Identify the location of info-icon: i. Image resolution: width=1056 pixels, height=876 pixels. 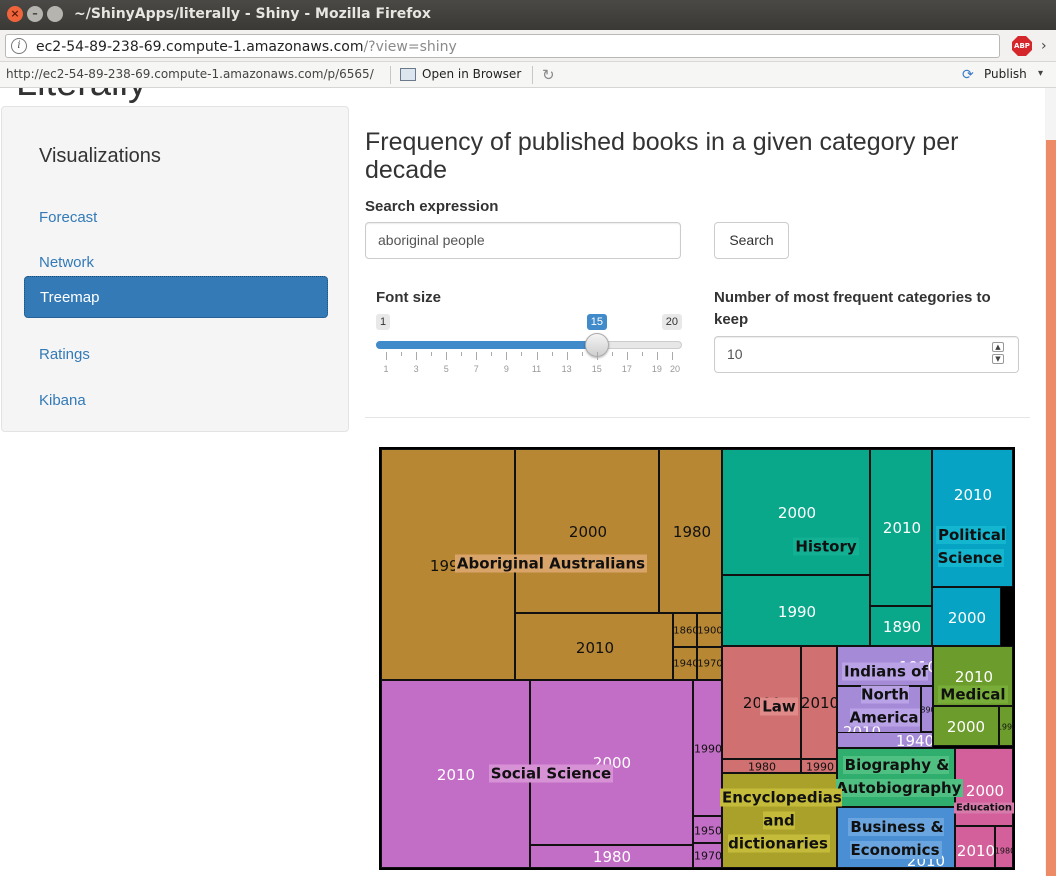
(19, 46).